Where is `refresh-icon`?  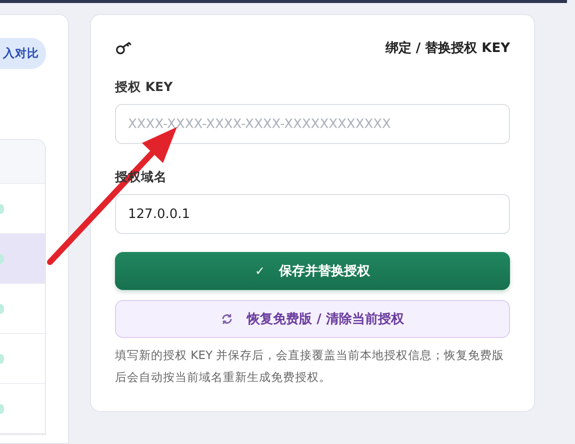
refresh-icon is located at coordinates (227, 319).